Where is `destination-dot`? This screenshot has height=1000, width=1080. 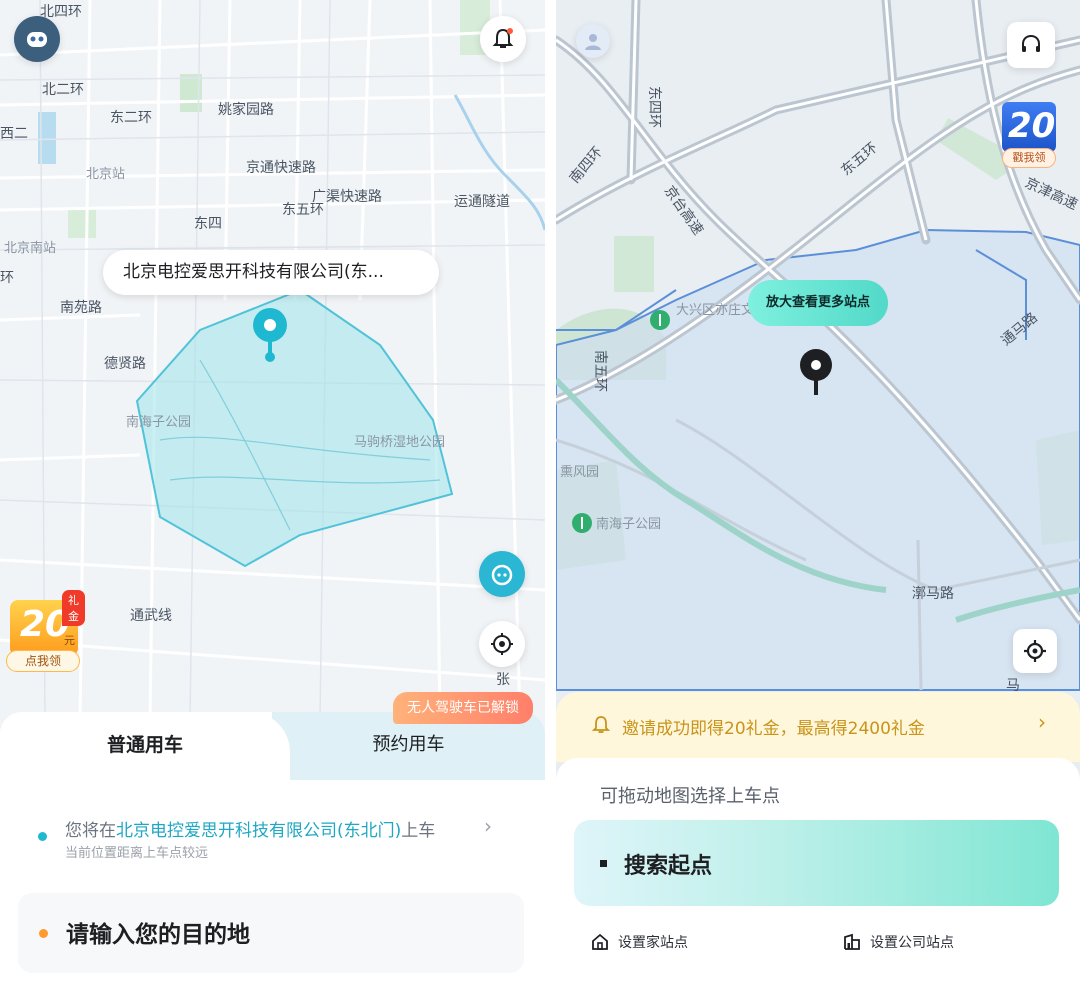 destination-dot is located at coordinates (43, 933).